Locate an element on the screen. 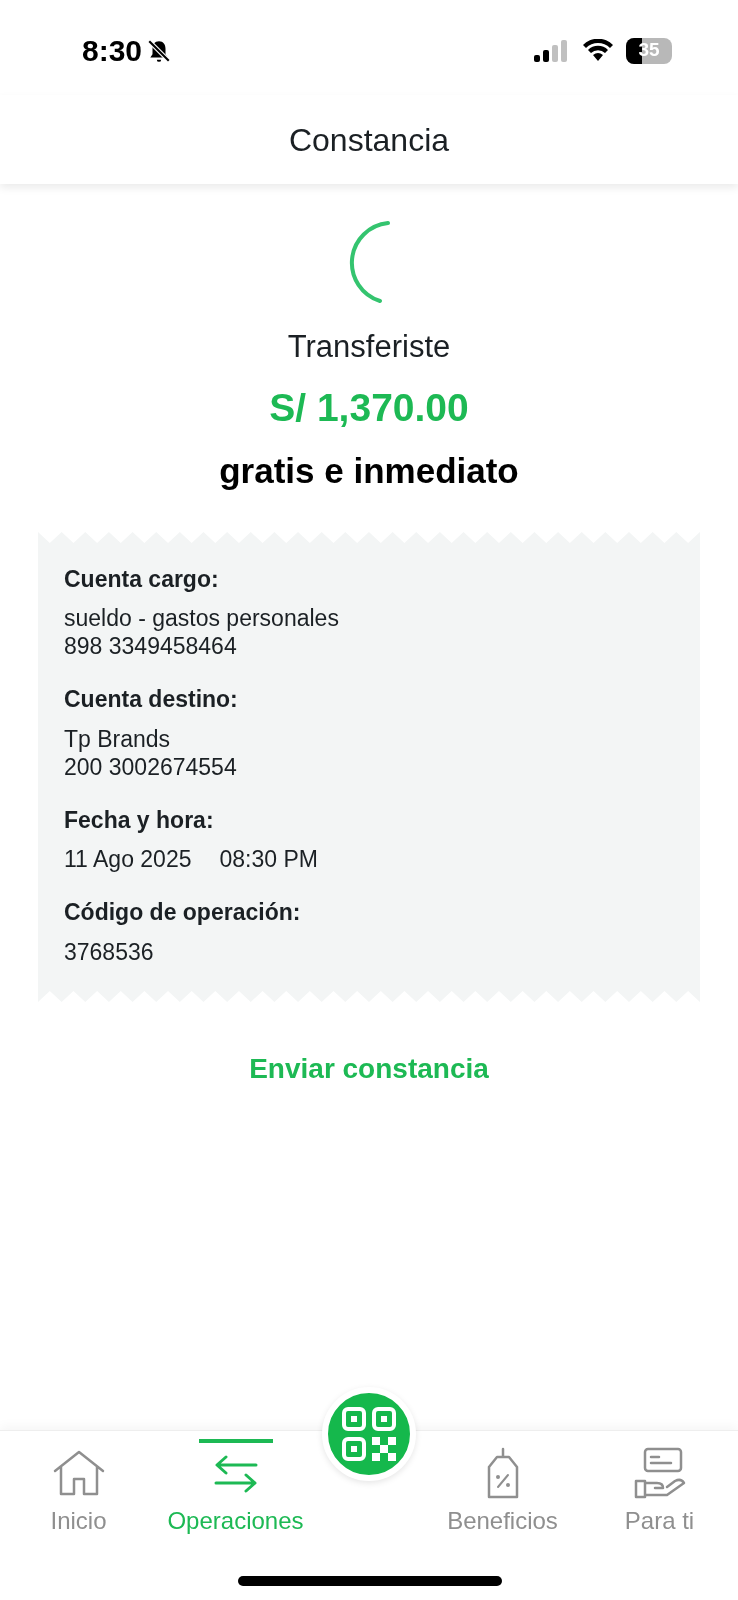  status-time: 8:30 is located at coordinates (112, 51).